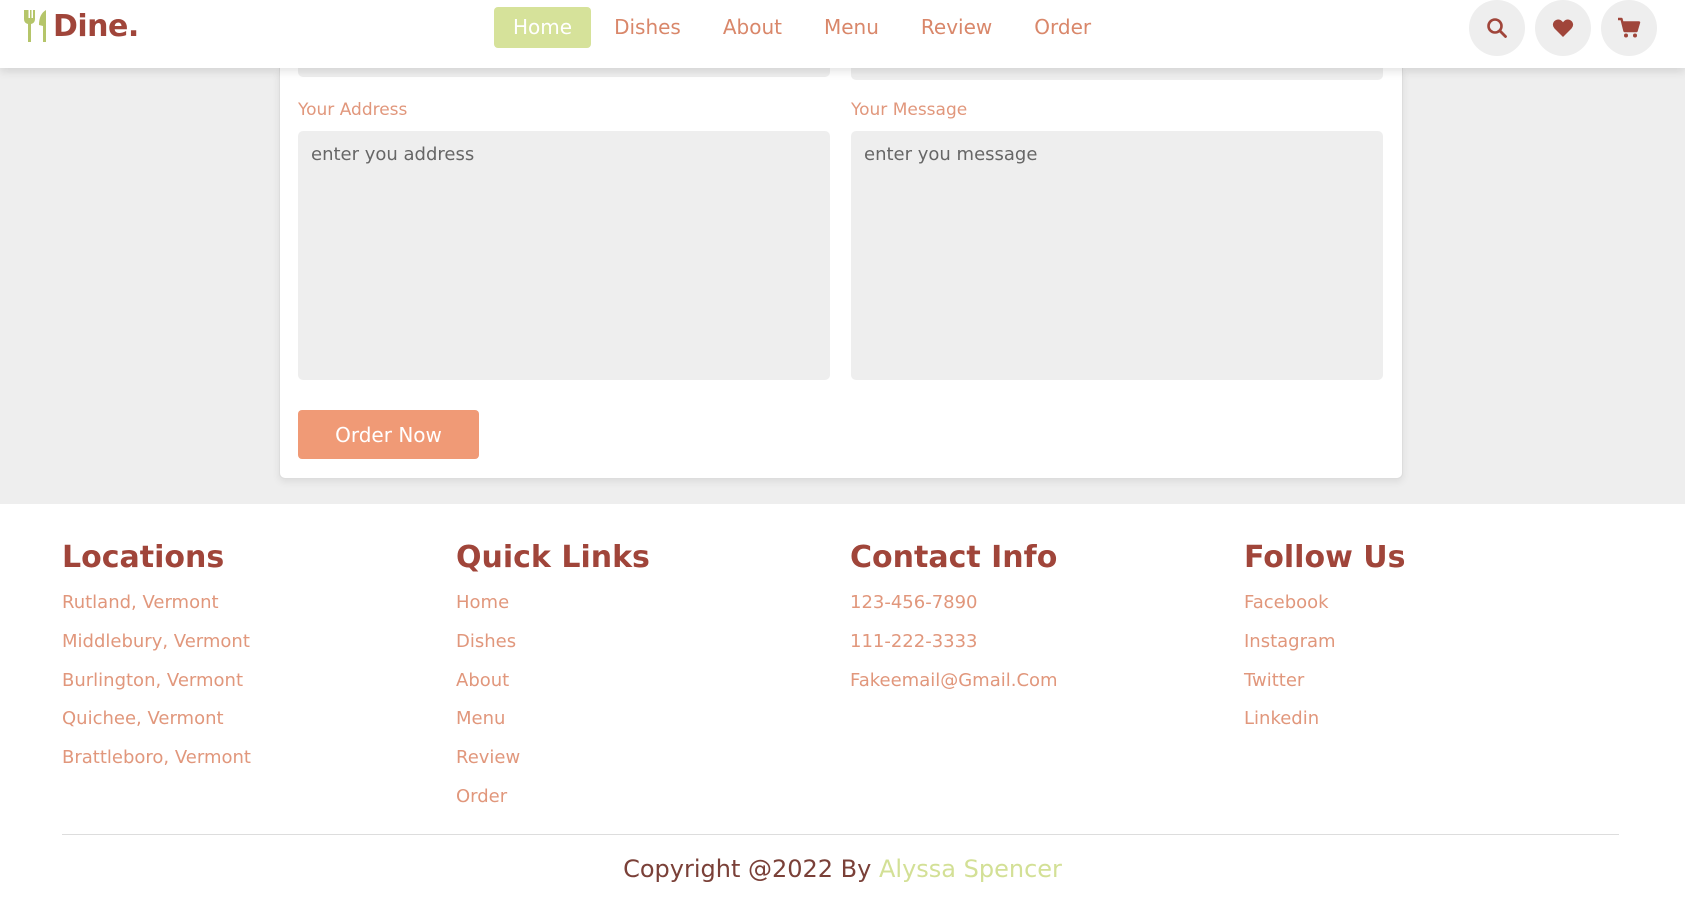  What do you see at coordinates (353, 110) in the screenshot?
I see `address-label: Your Address` at bounding box center [353, 110].